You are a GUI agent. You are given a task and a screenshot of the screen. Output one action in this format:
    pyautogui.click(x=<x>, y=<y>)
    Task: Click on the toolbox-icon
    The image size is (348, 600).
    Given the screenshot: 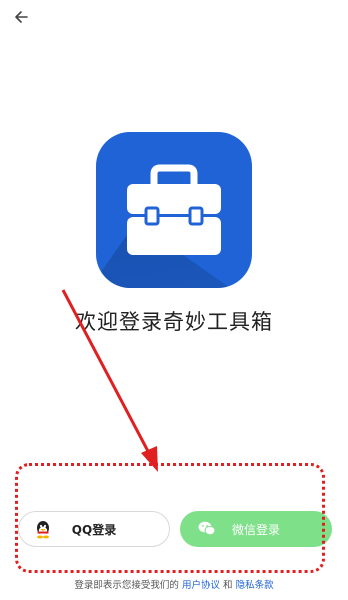 What is the action you would take?
    pyautogui.click(x=174, y=209)
    